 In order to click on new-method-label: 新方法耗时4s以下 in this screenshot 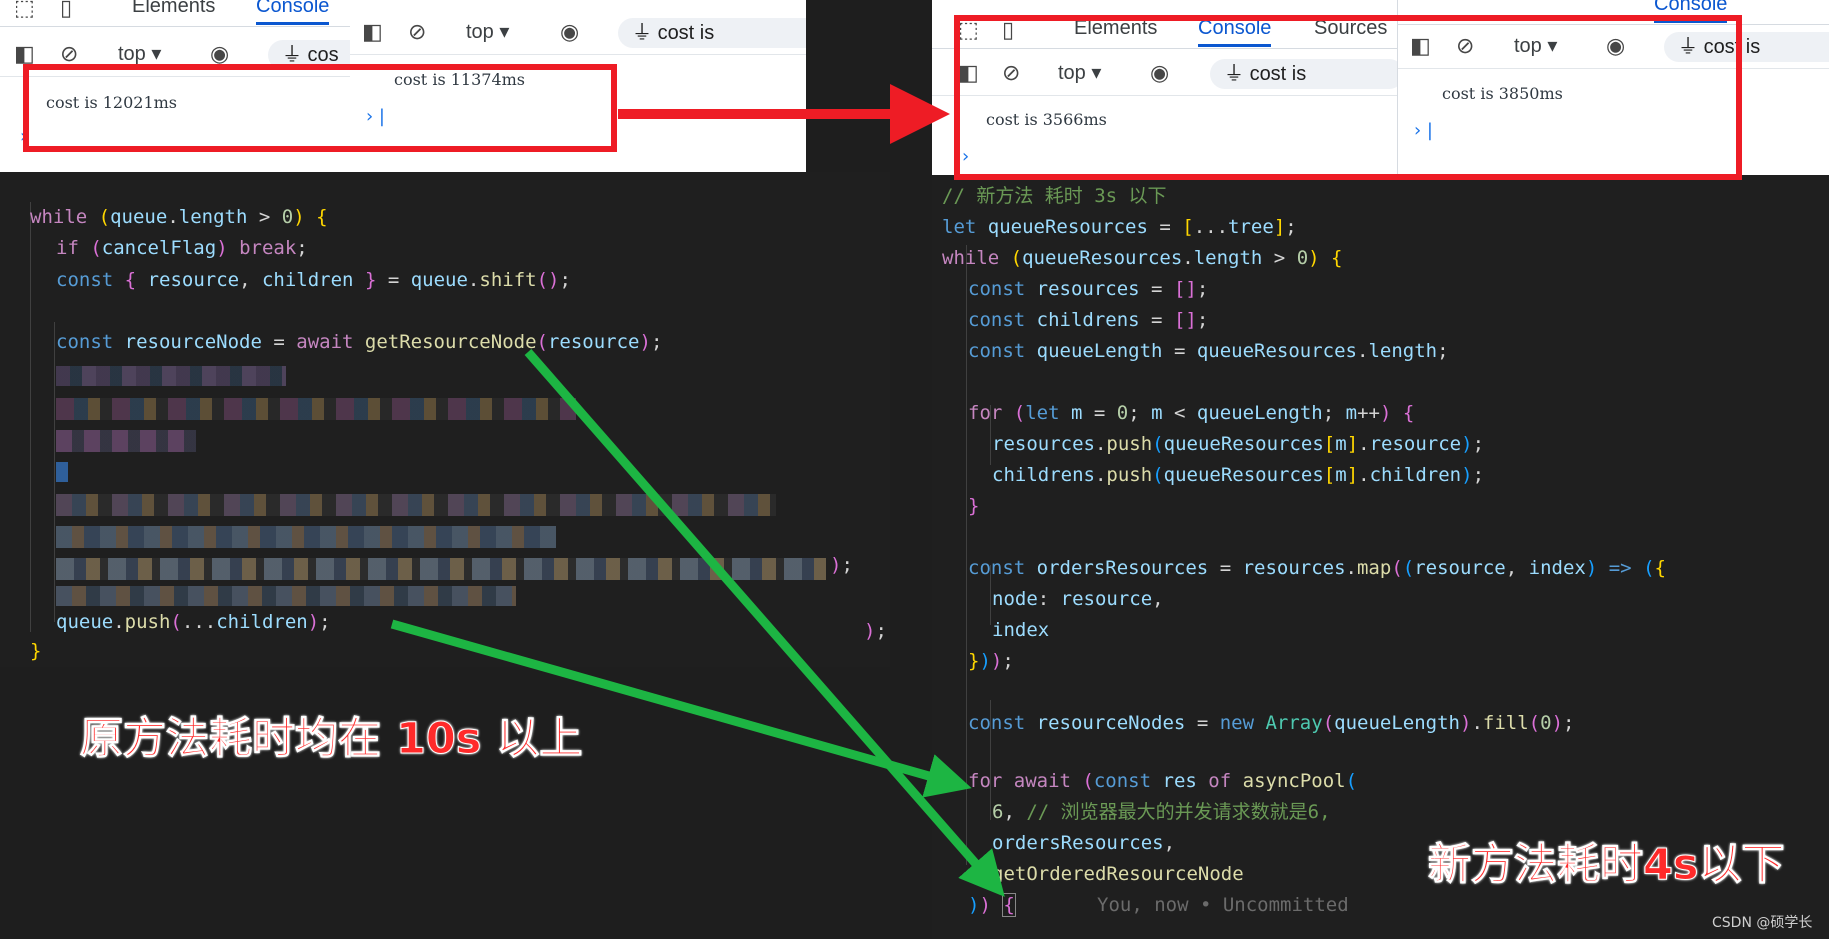, I will do `click(1607, 865)`.